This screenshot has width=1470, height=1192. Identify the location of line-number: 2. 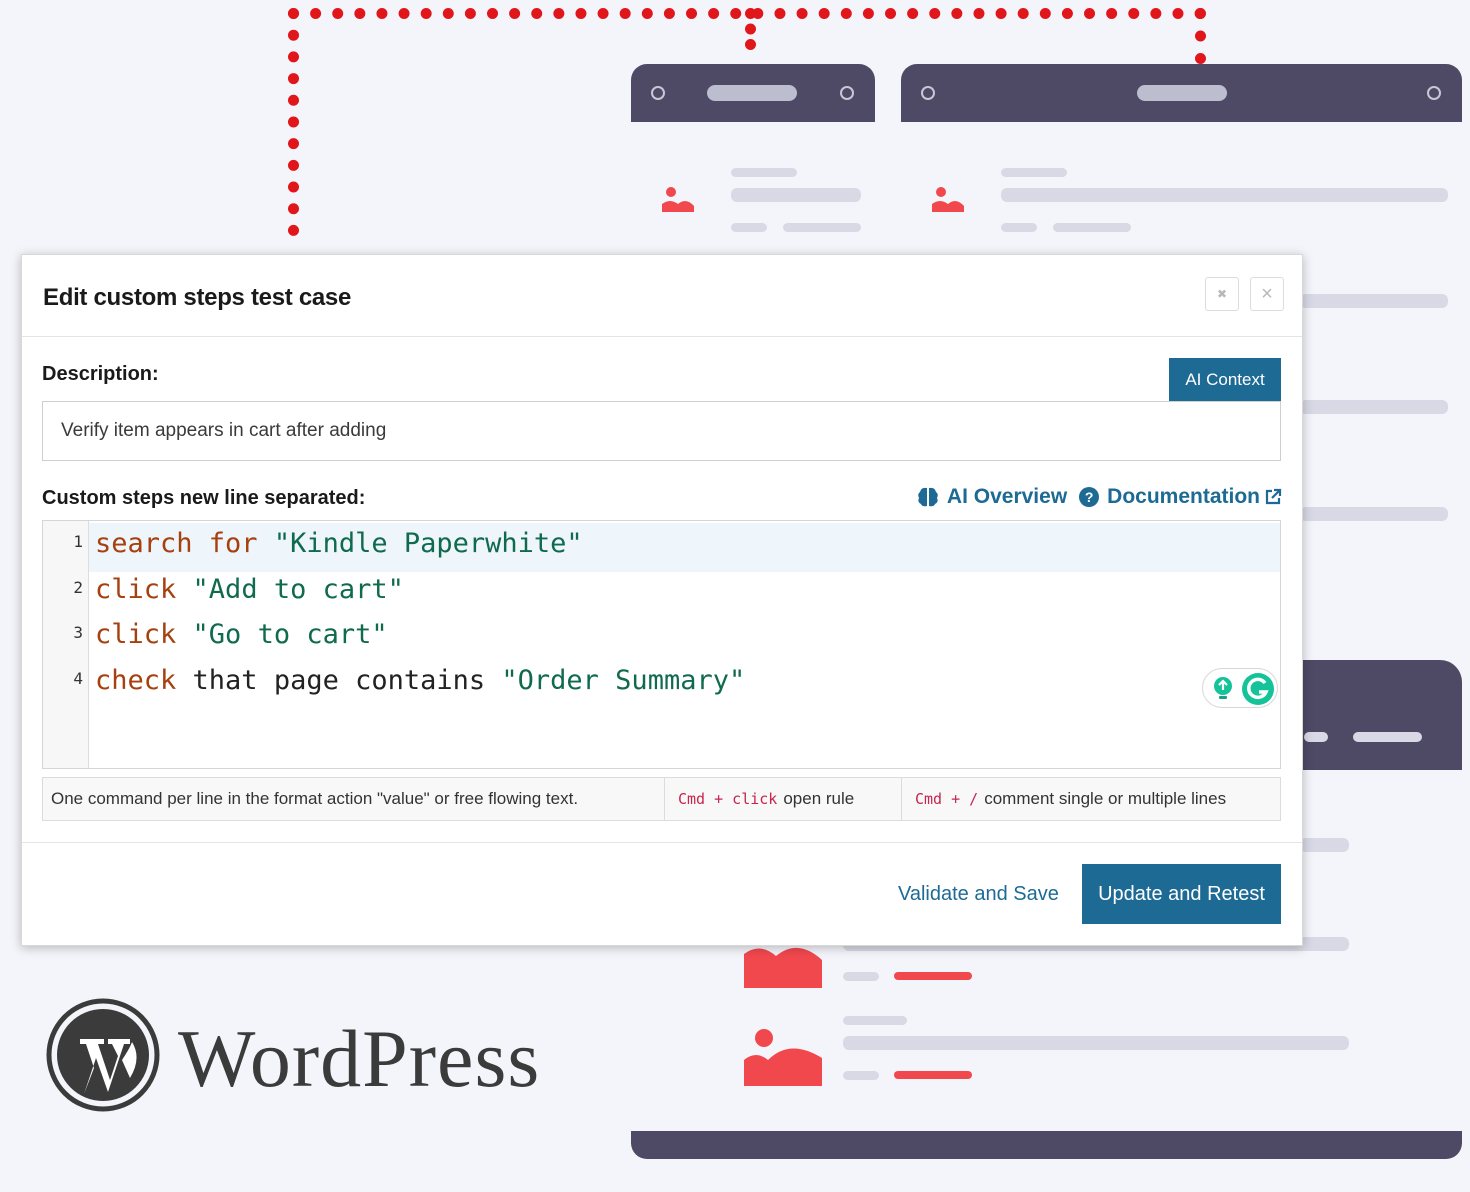
(78, 587).